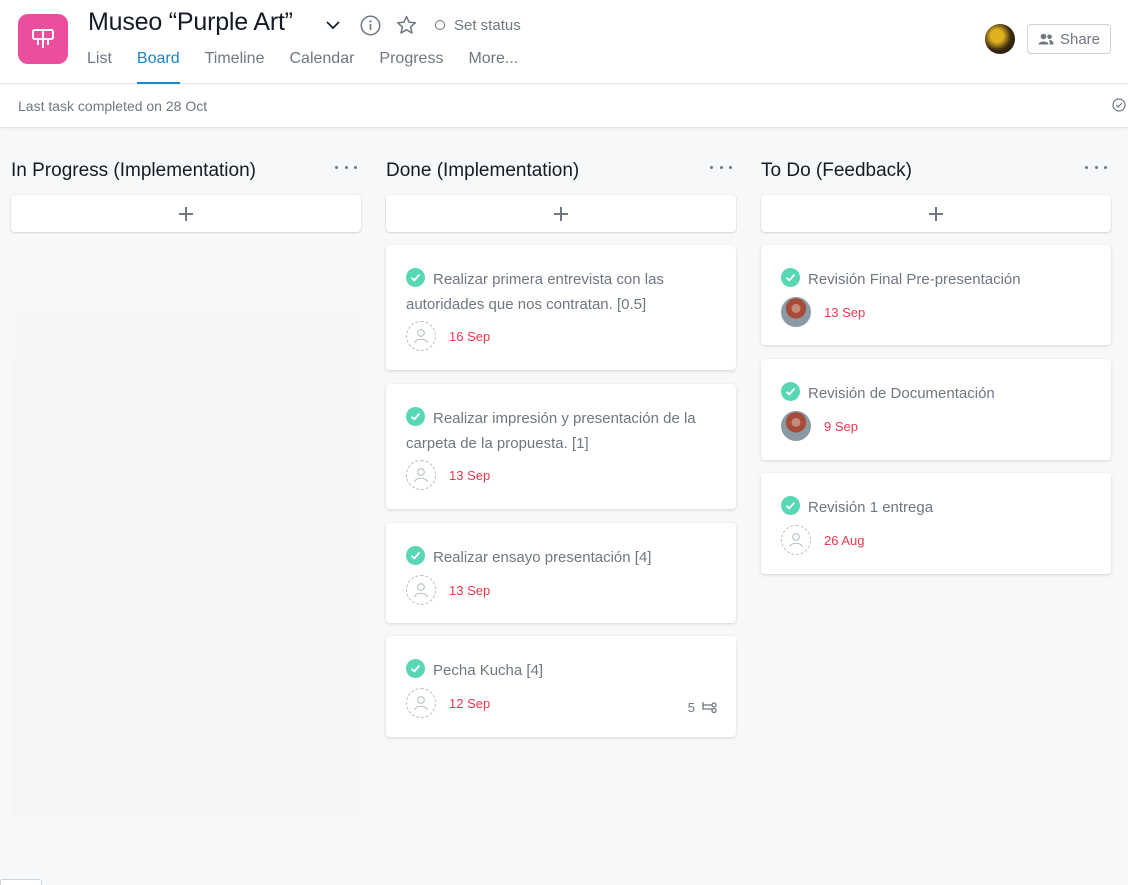  What do you see at coordinates (936, 295) in the screenshot?
I see `task-card: Revisión Final Pre-presentación 13 Sep` at bounding box center [936, 295].